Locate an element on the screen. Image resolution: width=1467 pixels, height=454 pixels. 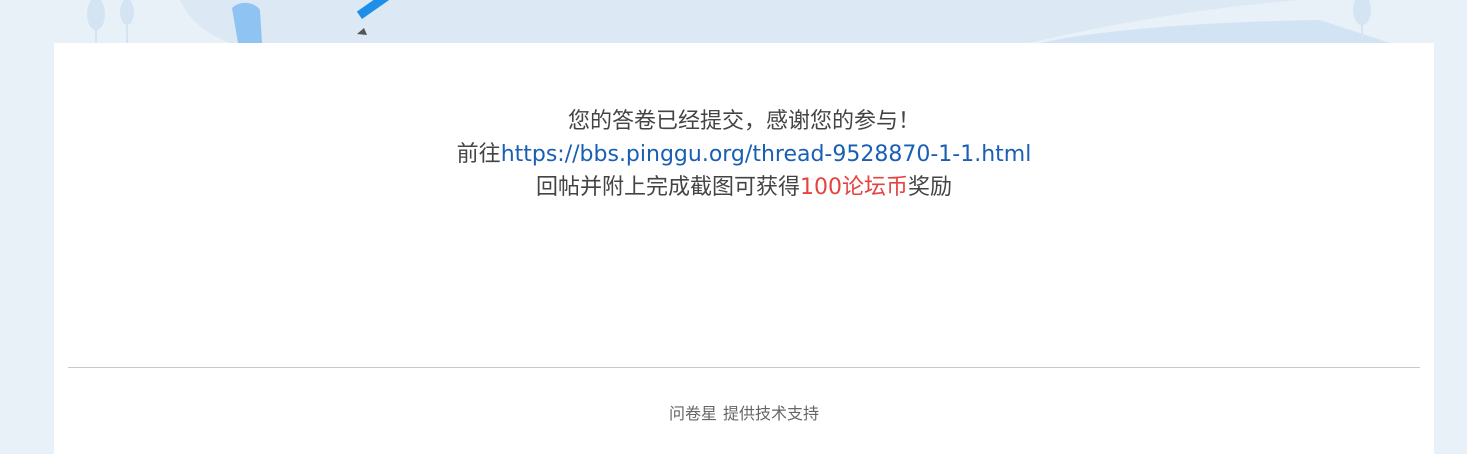
thank-you-text: 您的答卷已经提交，感谢您的参与！ is located at coordinates (743, 121).